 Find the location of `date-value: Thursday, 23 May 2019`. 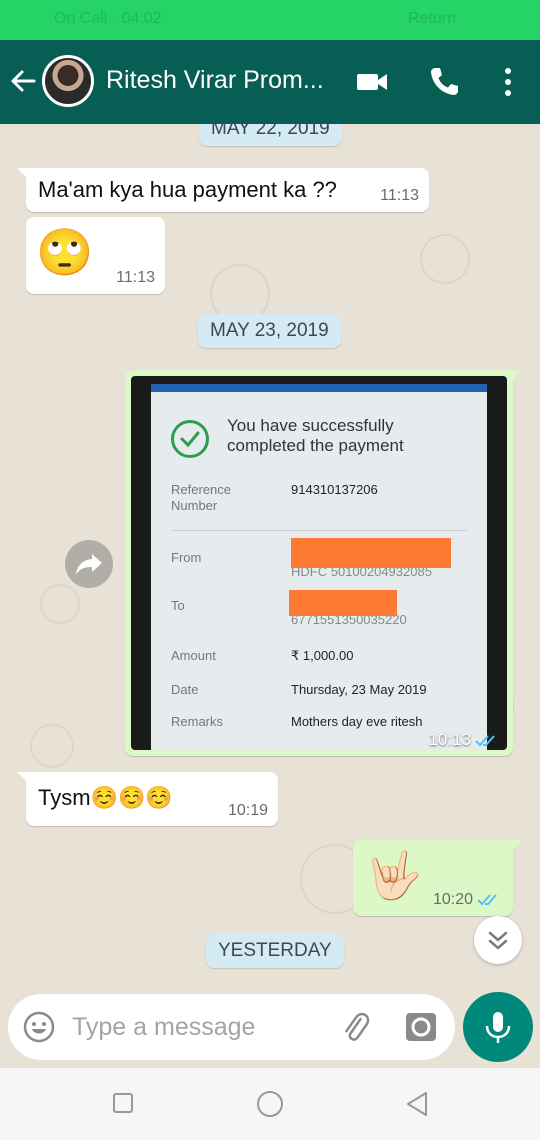

date-value: Thursday, 23 May 2019 is located at coordinates (359, 689).